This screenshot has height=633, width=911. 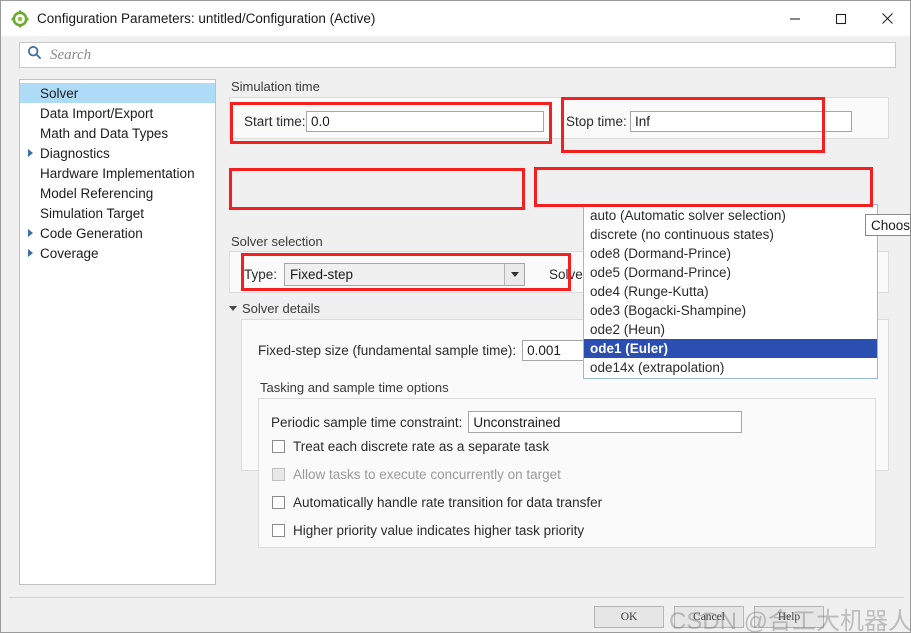 I want to click on sidebar-item-data-import-export: Data Import/Export, so click(x=117, y=113).